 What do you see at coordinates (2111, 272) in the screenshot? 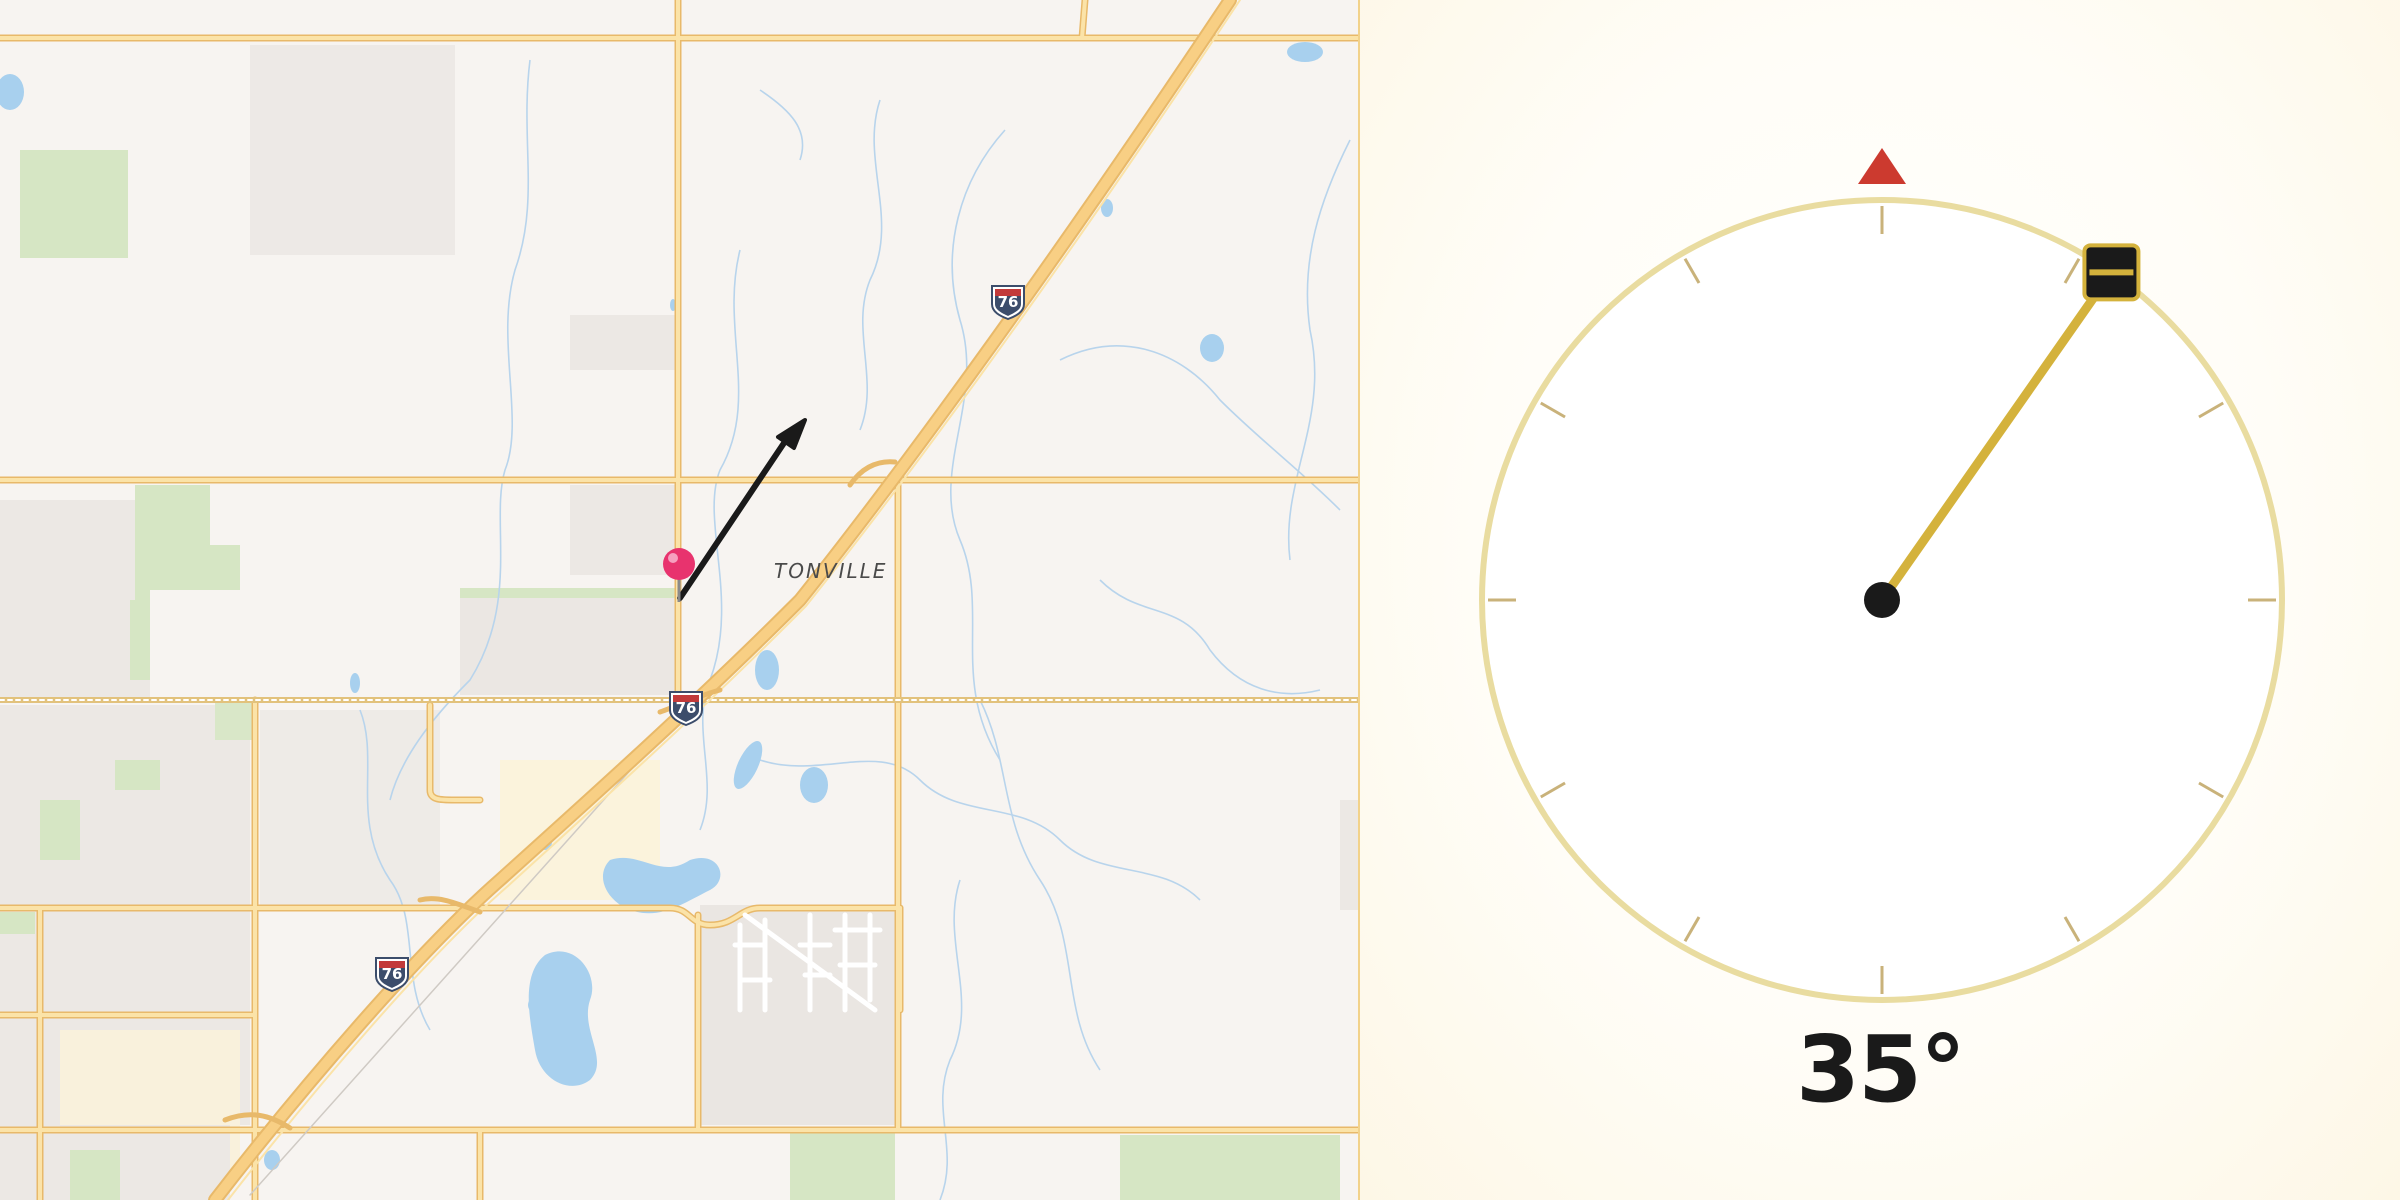
I see `heading-drag-handle` at bounding box center [2111, 272].